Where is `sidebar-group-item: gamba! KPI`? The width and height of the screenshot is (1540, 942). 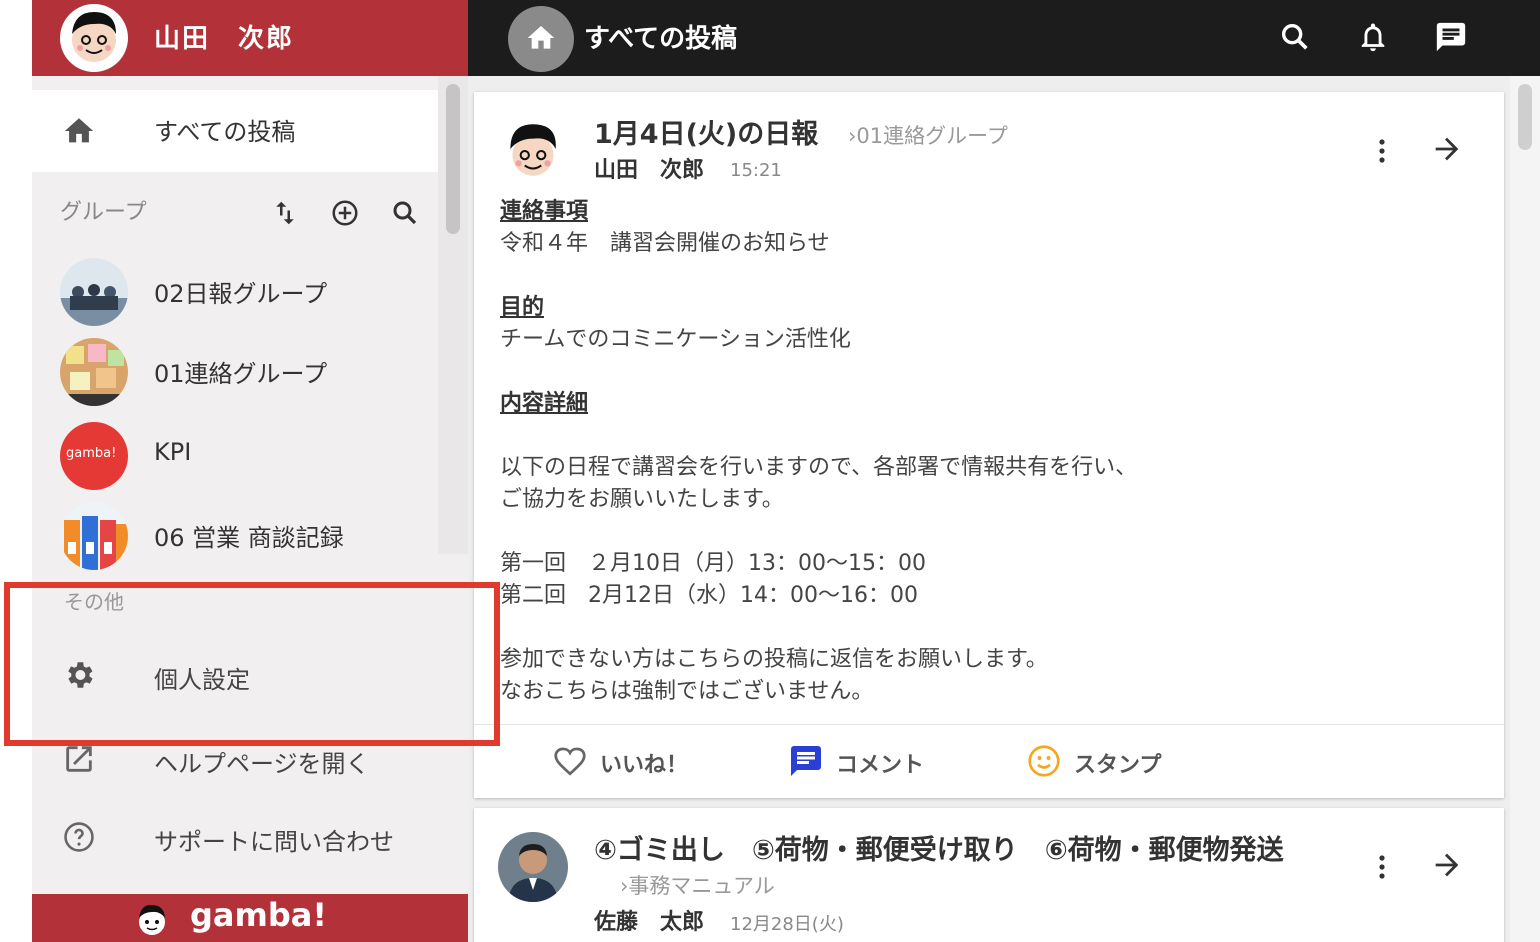
sidebar-group-item: gamba! KPI is located at coordinates (235, 454).